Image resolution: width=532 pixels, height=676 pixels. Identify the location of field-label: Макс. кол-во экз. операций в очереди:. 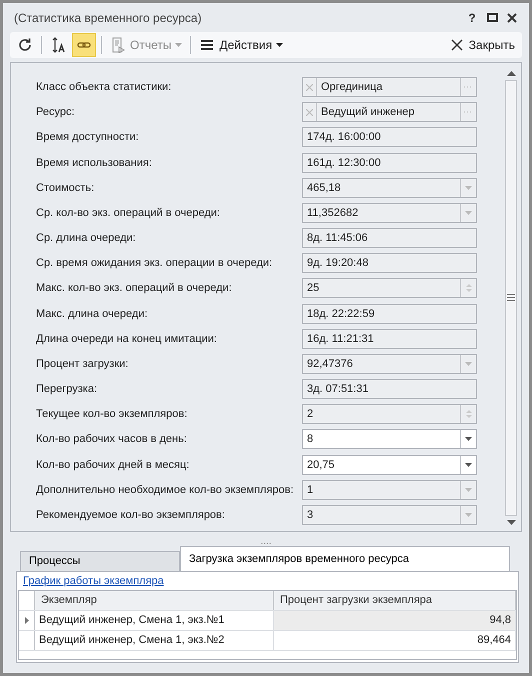
(134, 288).